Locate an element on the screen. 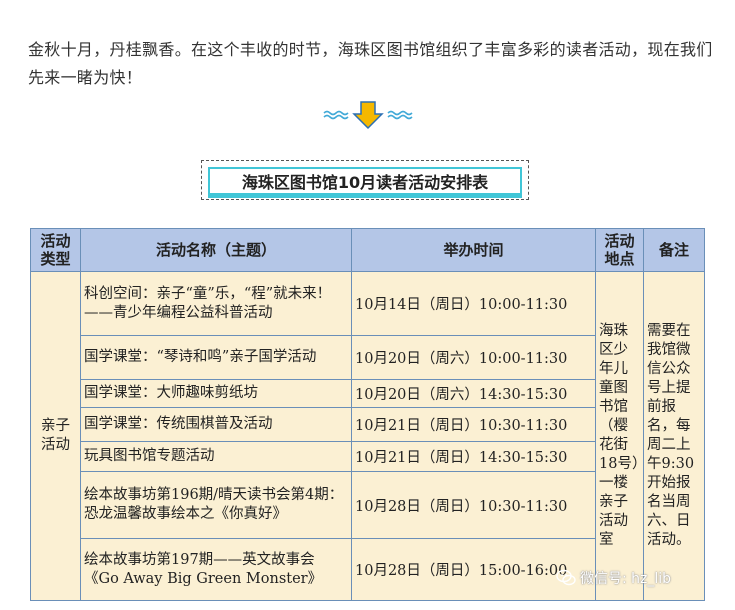 This screenshot has height=610, width=735. activity-time-cell: 10月20日（周六）14:30-15:30 is located at coordinates (473, 393).